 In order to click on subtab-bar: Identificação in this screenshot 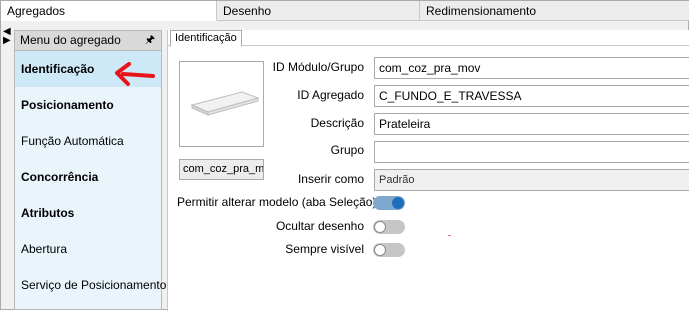, I will do `click(428, 38)`.